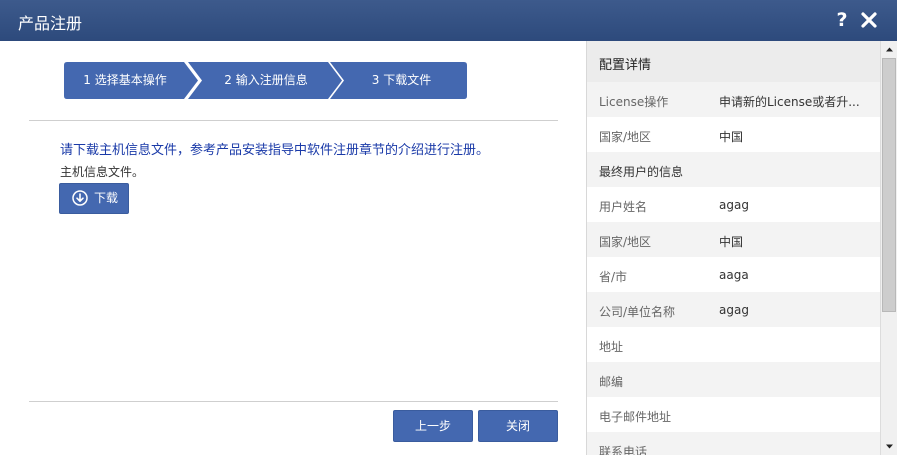 This screenshot has height=458, width=897. Describe the element at coordinates (613, 277) in the screenshot. I see `detail-key: 省/市` at that location.